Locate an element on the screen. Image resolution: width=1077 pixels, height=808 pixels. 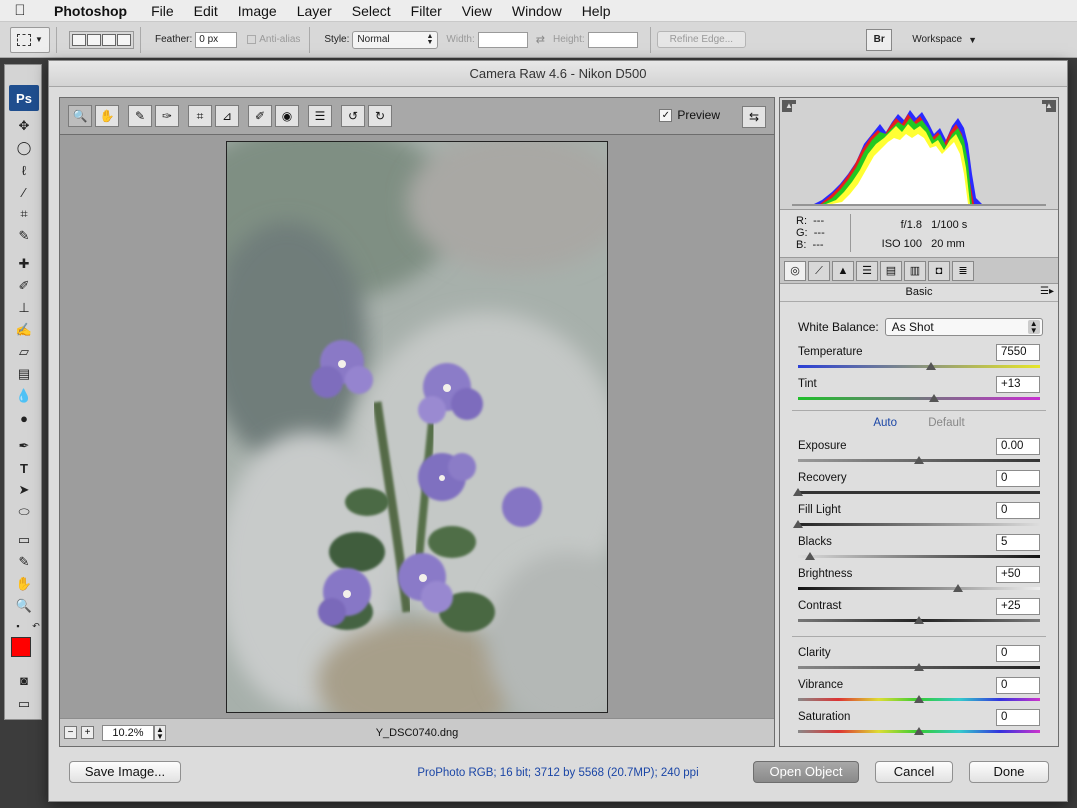
white-balance-select: As Shot ▲ ▼ is located at coordinates (963, 327).